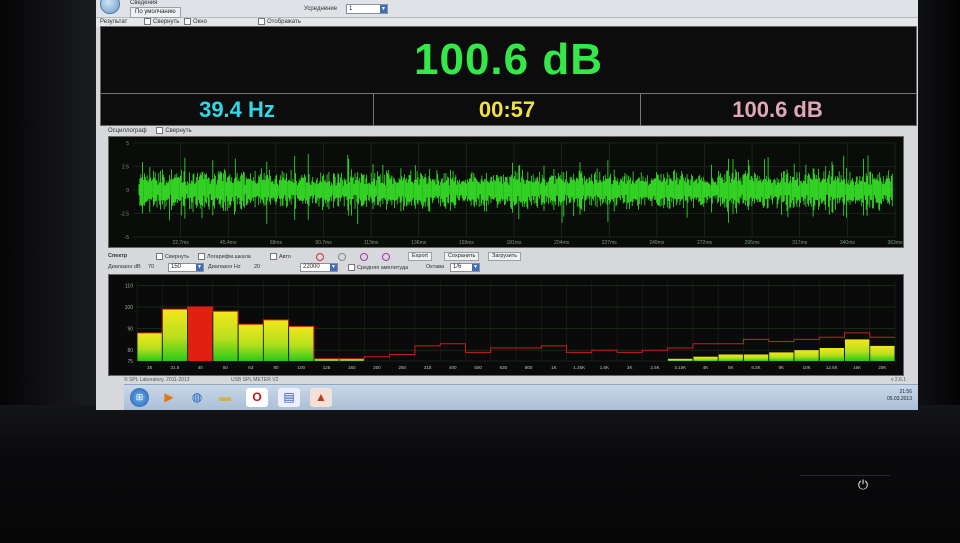 This screenshot has width=960, height=543. Describe the element at coordinates (289, 397) in the screenshot. I see `spl-meter-icon: ▤` at that location.